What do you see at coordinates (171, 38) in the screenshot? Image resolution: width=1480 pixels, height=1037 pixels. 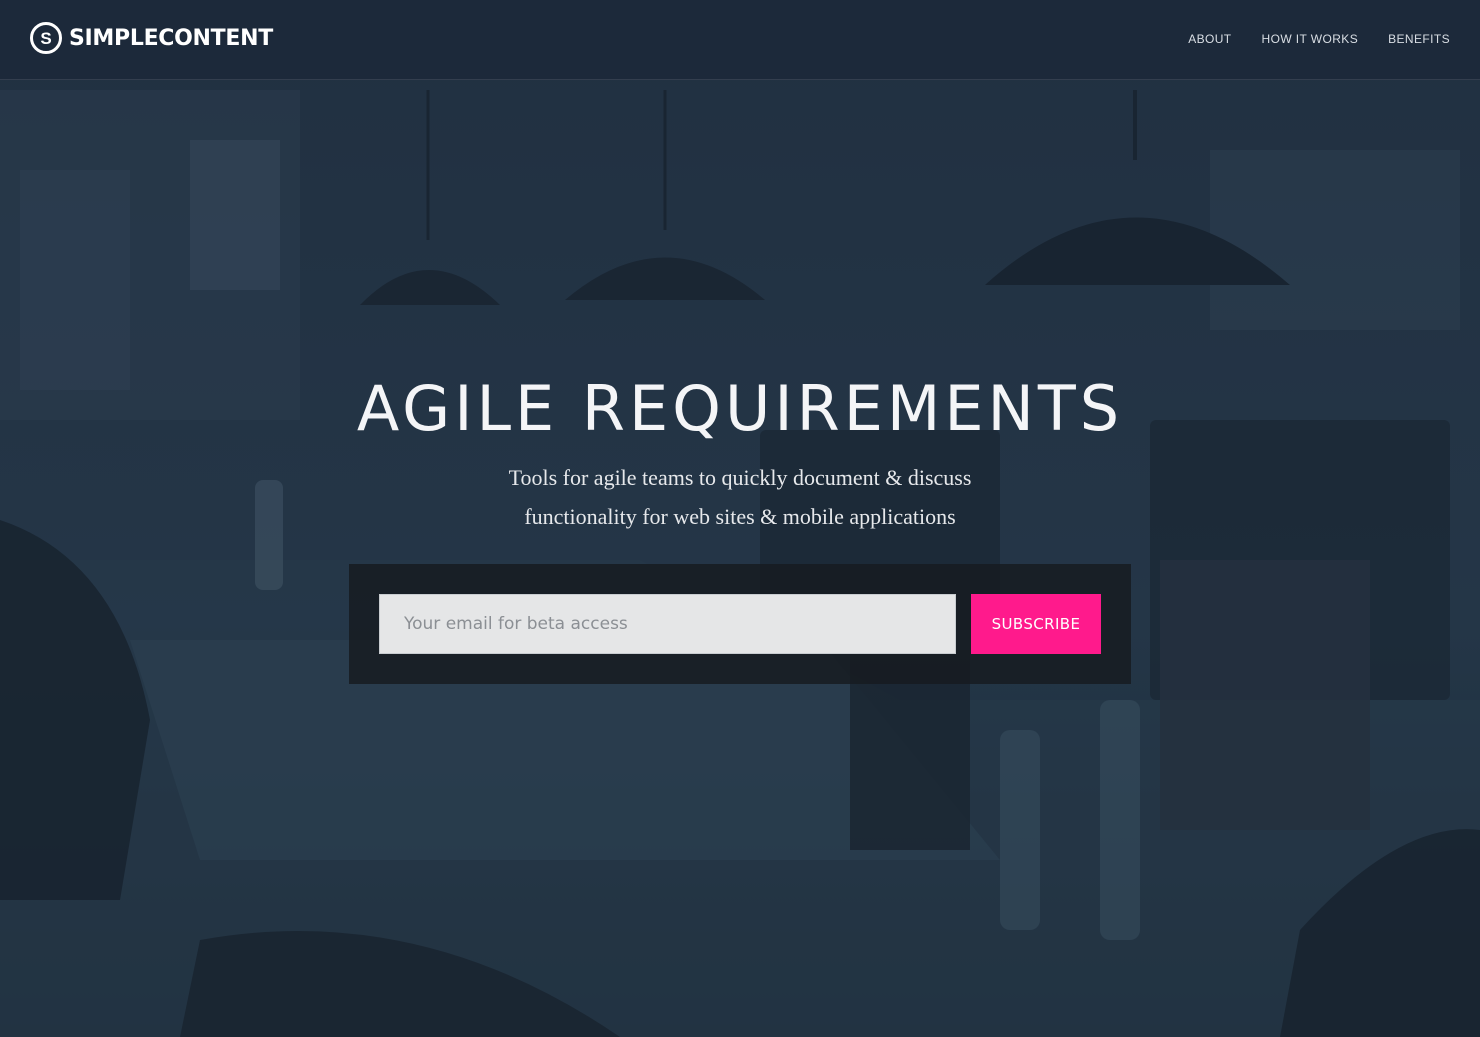 I see `brand-name: SIMPLECONTENT` at bounding box center [171, 38].